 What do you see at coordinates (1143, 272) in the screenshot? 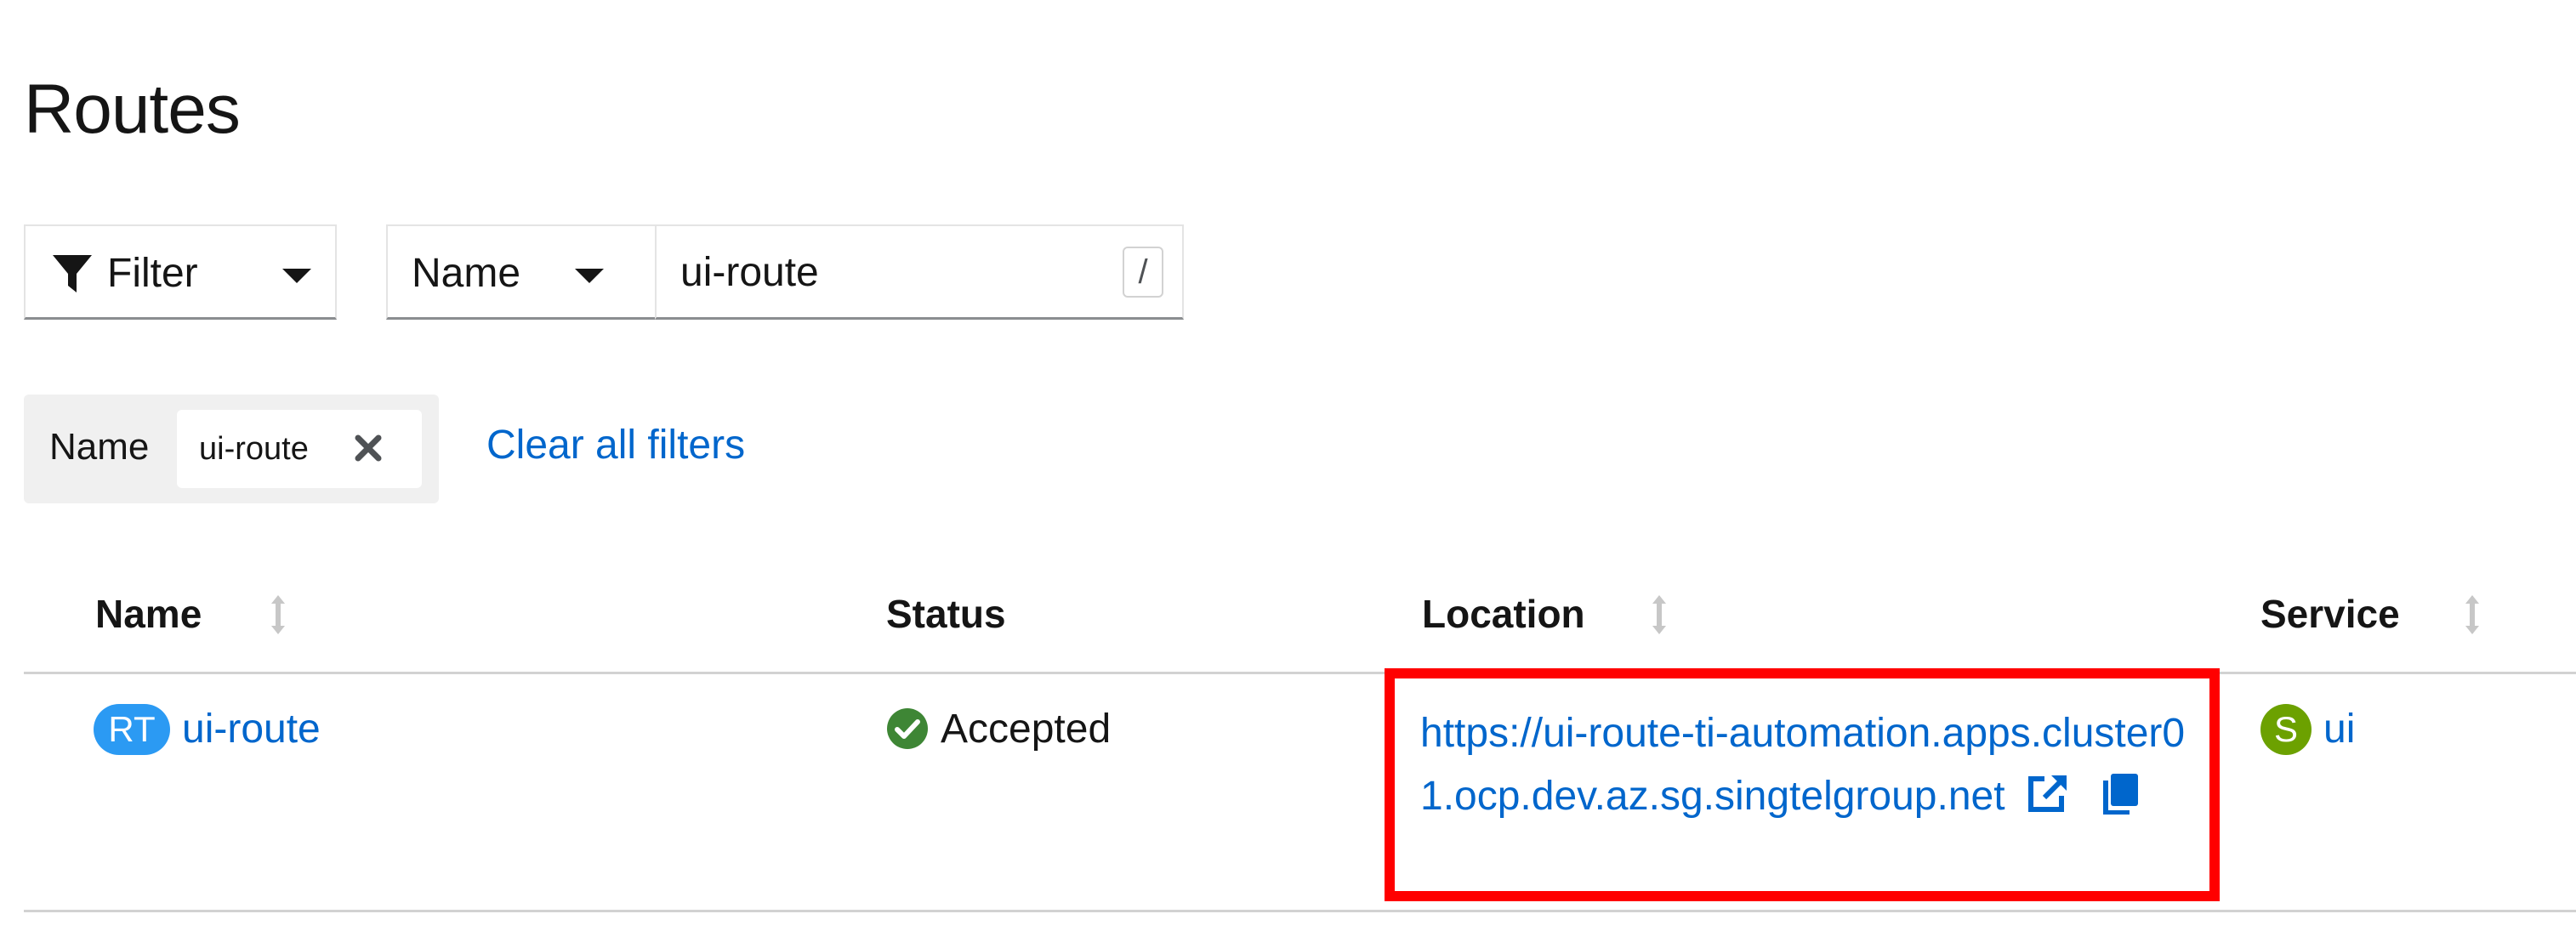
I see `keyboard-shortcut-hint: /` at bounding box center [1143, 272].